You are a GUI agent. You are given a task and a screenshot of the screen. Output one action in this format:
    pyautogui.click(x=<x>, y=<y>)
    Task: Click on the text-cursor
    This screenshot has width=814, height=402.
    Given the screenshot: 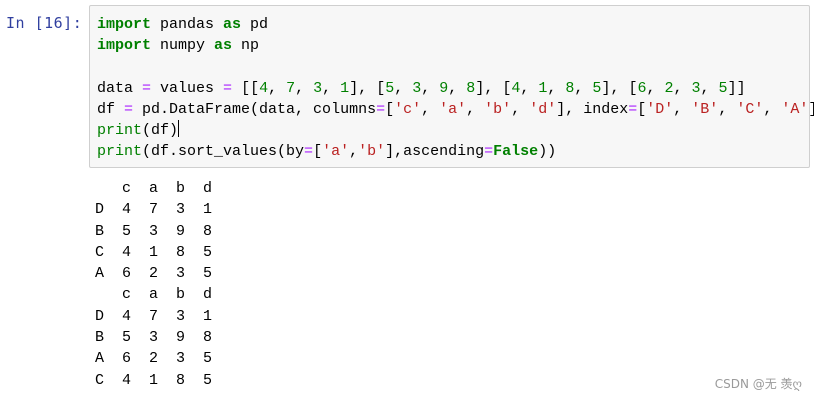 What is the action you would take?
    pyautogui.click(x=179, y=129)
    